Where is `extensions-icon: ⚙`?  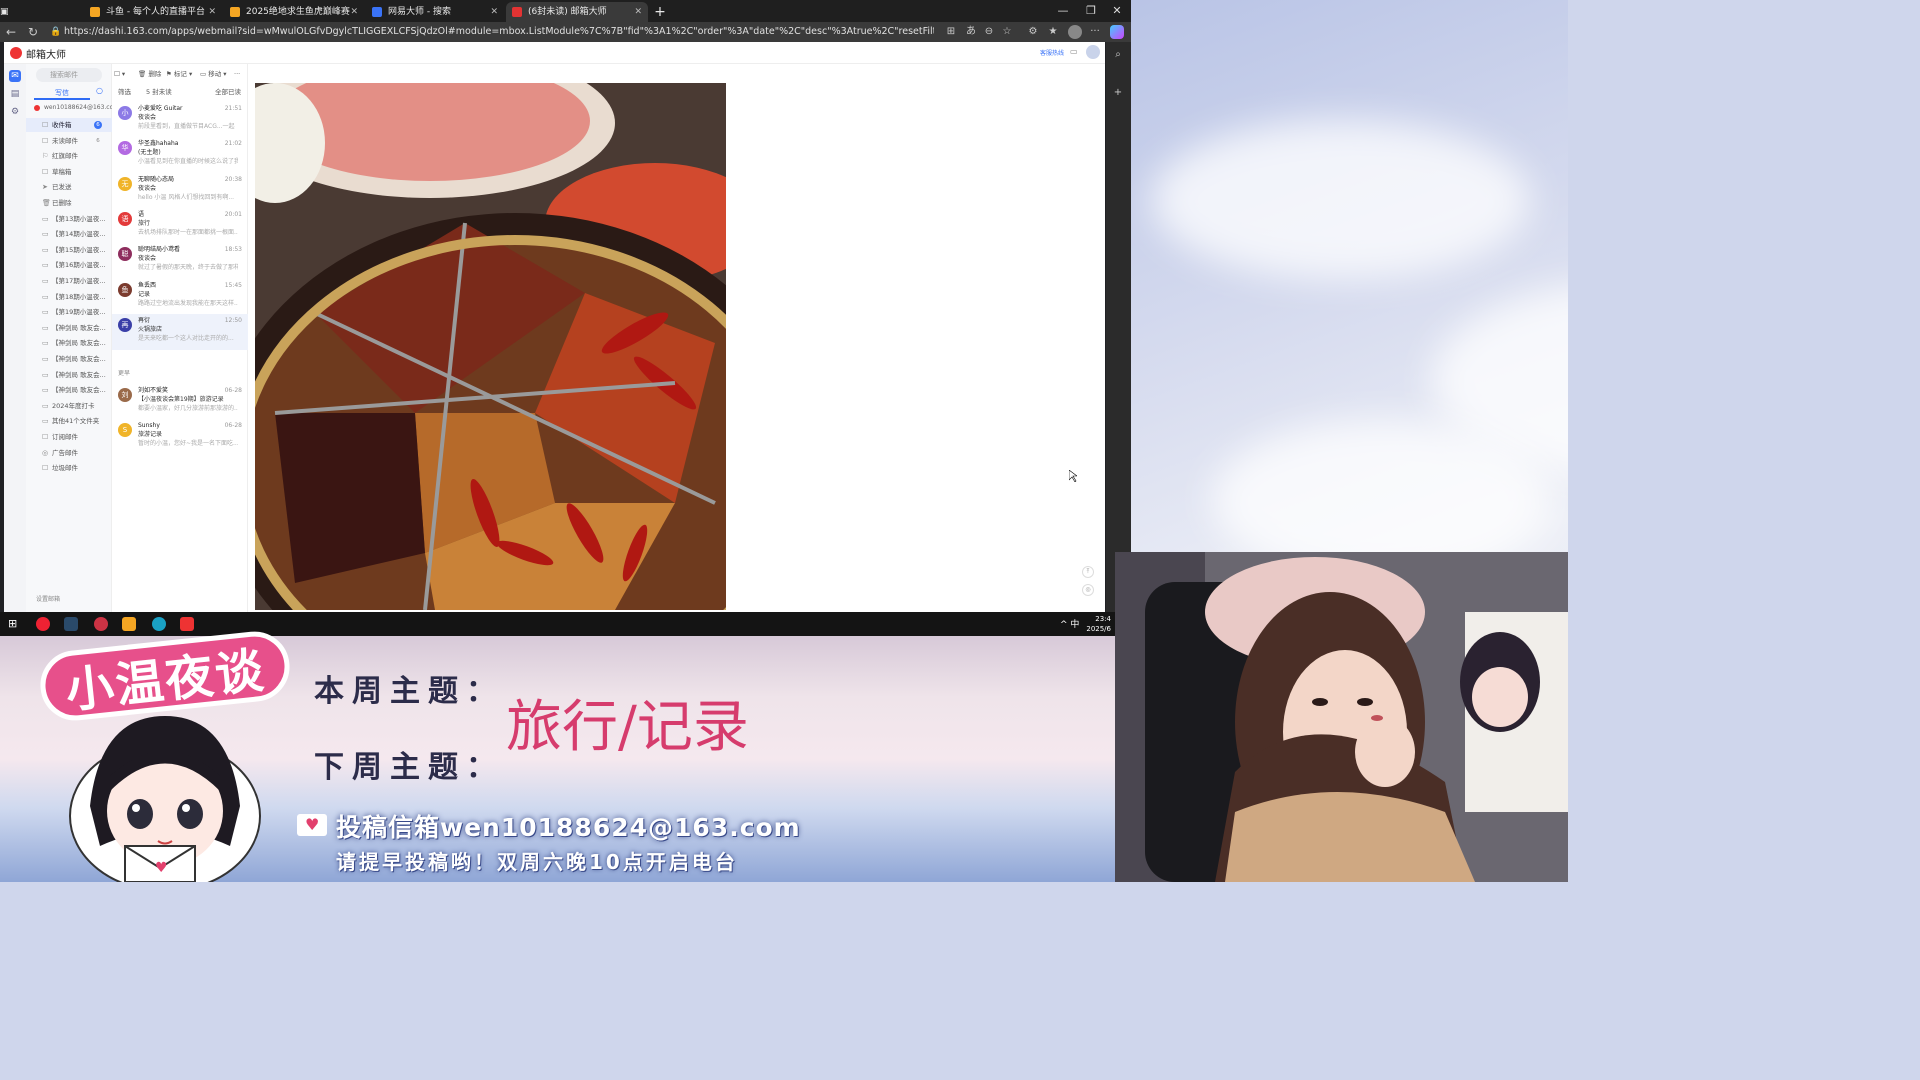 extensions-icon: ⚙ is located at coordinates (1033, 32).